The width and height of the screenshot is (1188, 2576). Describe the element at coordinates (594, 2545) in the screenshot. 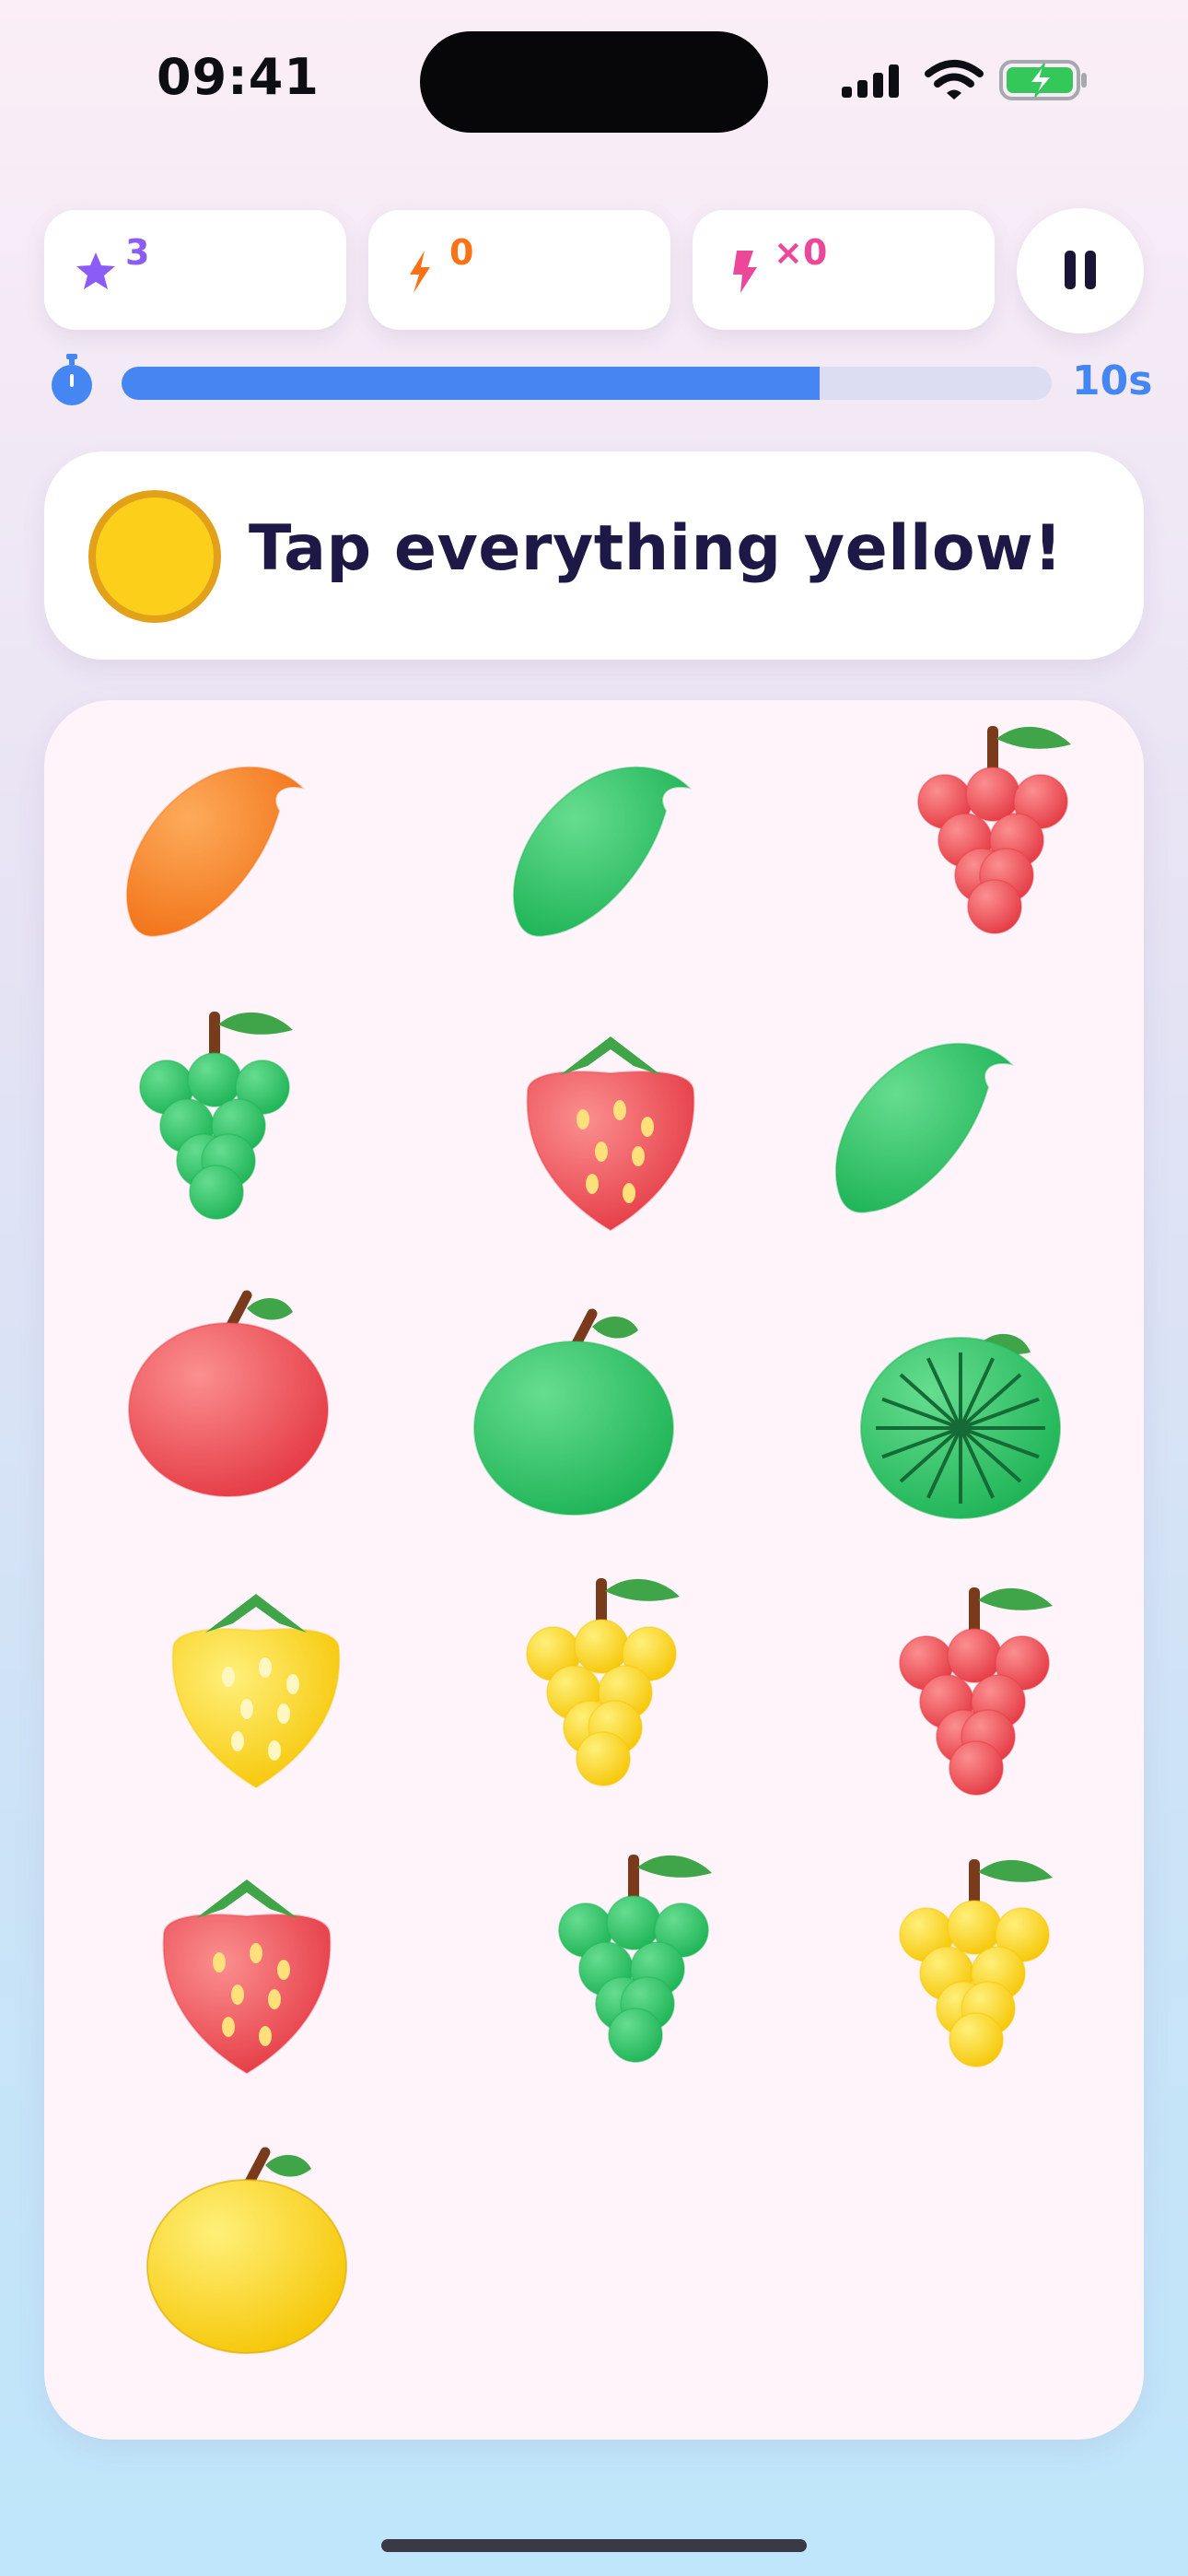

I see `home-indicator` at that location.